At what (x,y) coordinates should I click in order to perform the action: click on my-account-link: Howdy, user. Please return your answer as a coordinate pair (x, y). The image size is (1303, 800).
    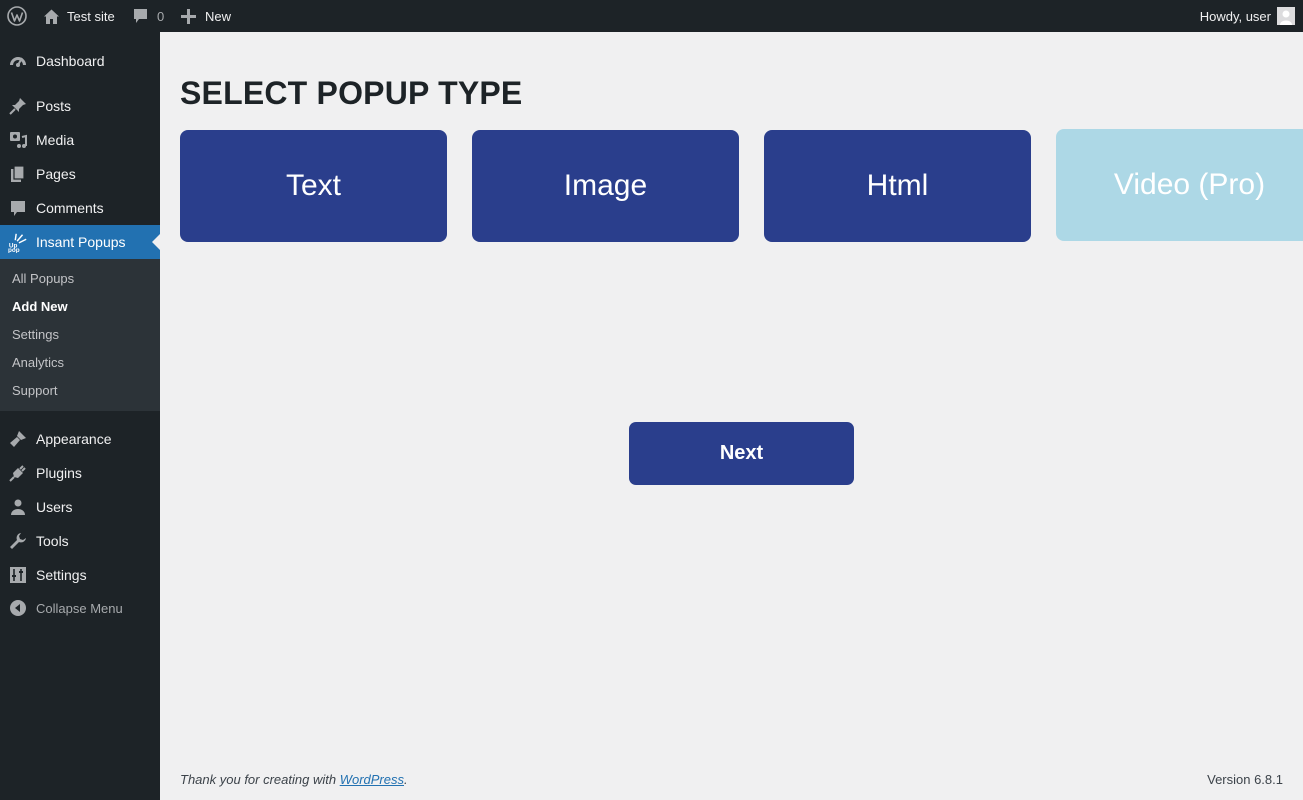
    Looking at the image, I should click on (1247, 16).